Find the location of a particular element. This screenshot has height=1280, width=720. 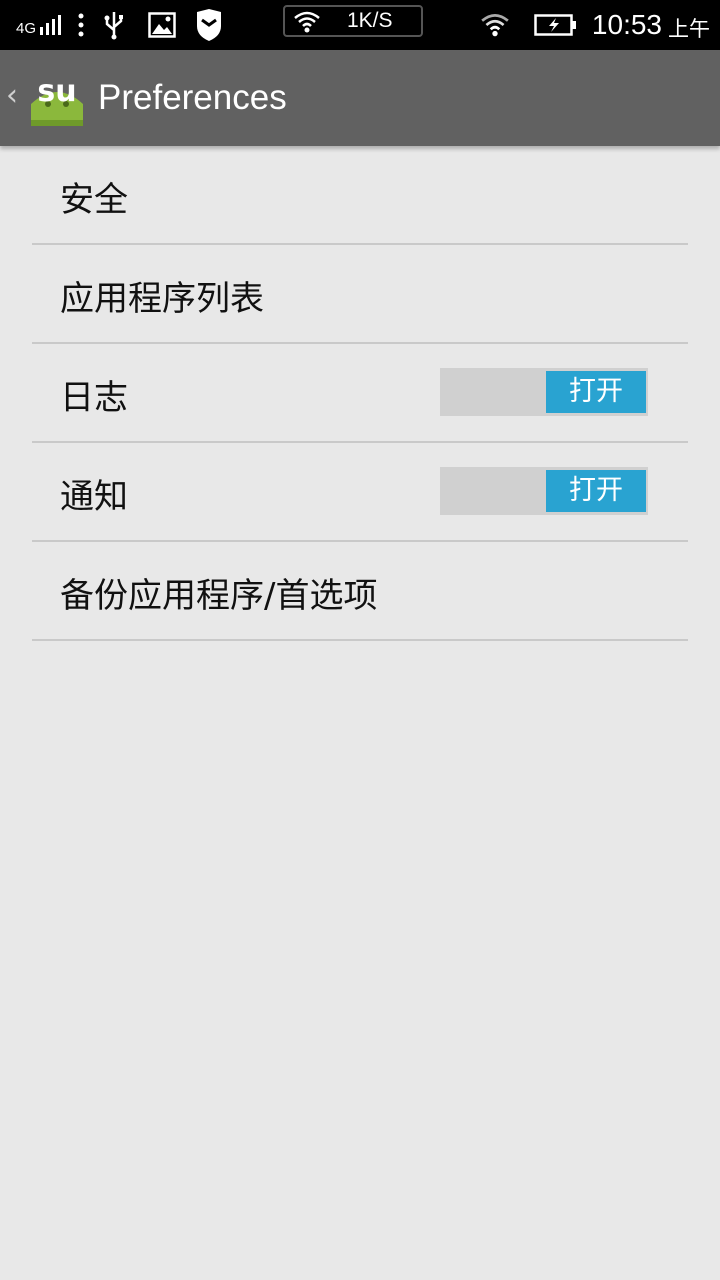

pref-label: 日志 is located at coordinates (94, 398).